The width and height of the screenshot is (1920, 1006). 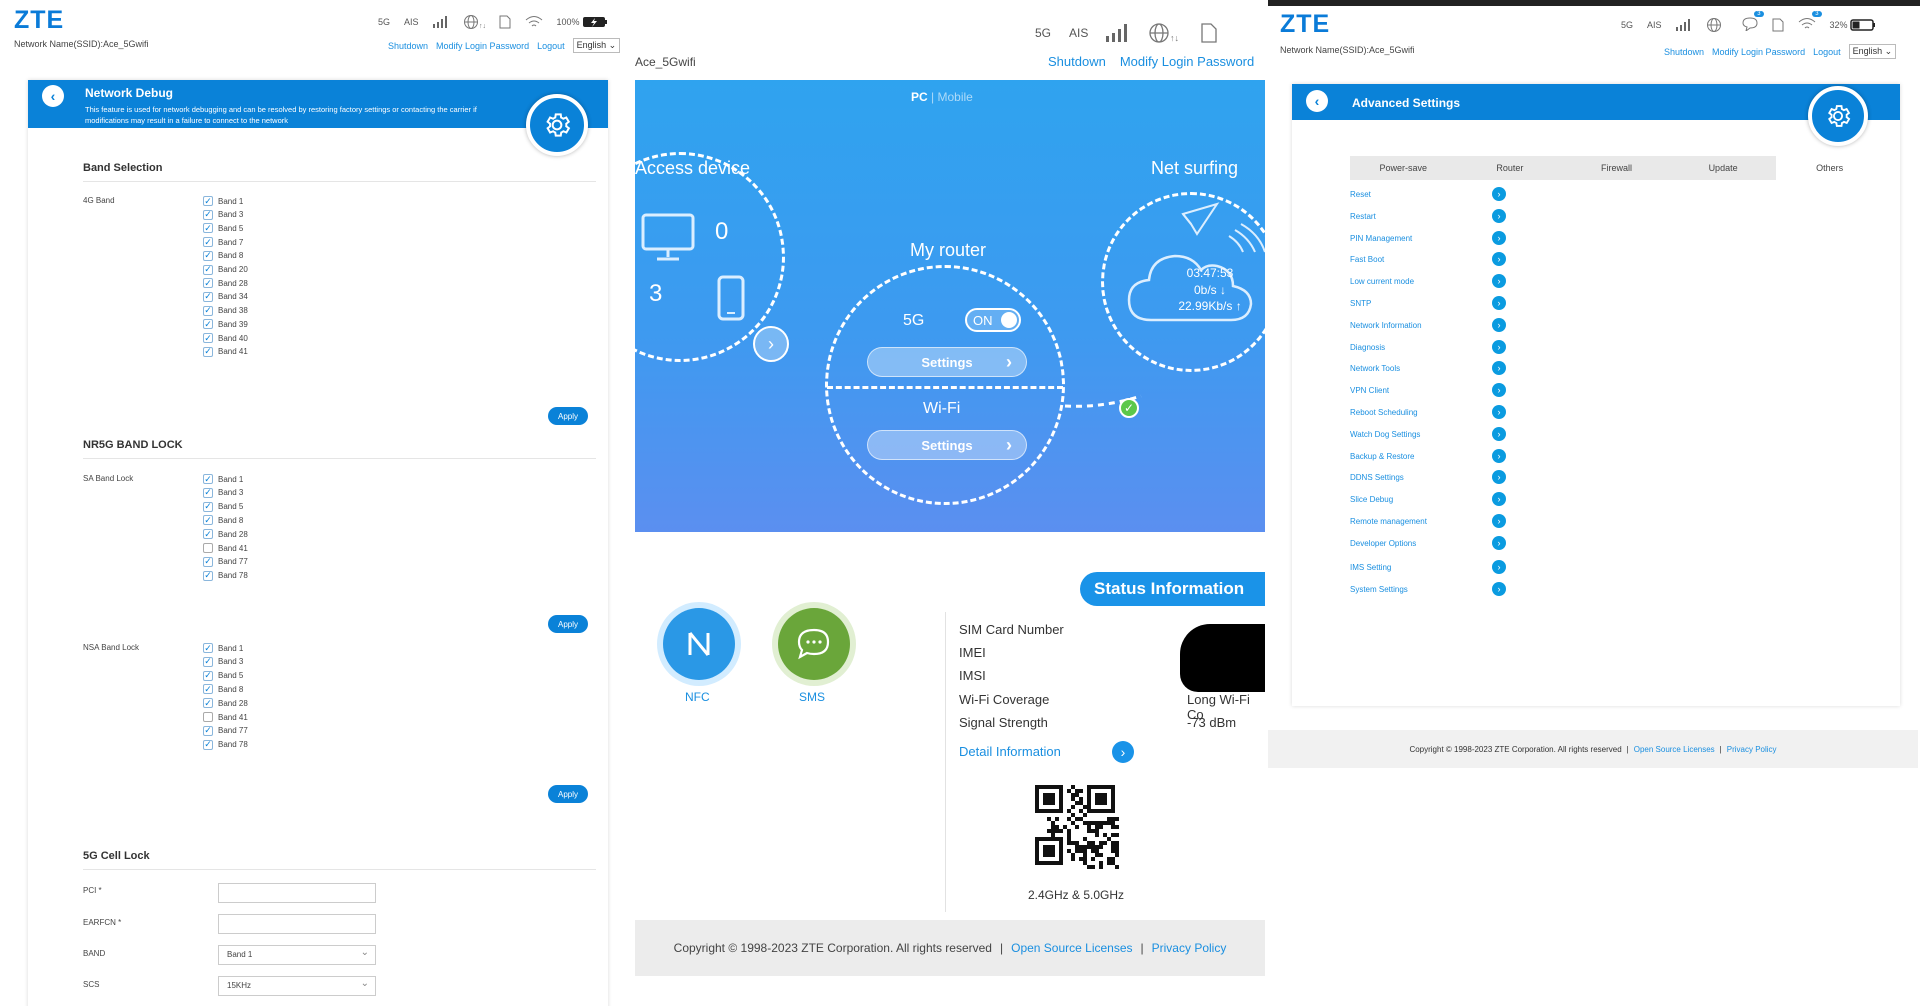 I want to click on pc-view-link: PC, so click(x=919, y=97).